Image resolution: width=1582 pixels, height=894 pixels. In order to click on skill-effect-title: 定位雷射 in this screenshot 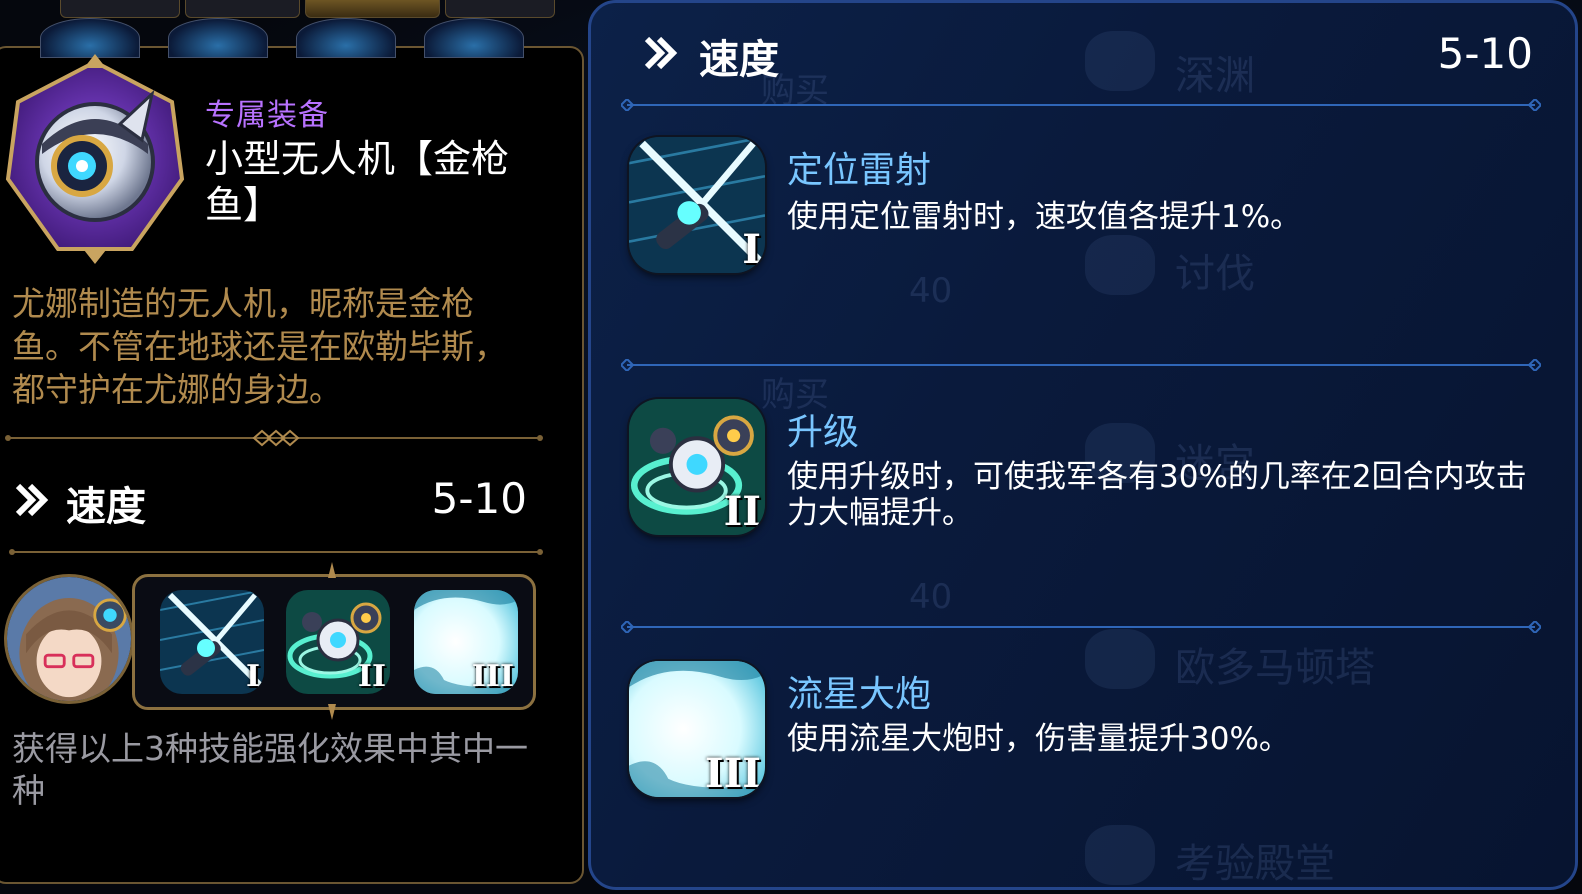, I will do `click(859, 170)`.